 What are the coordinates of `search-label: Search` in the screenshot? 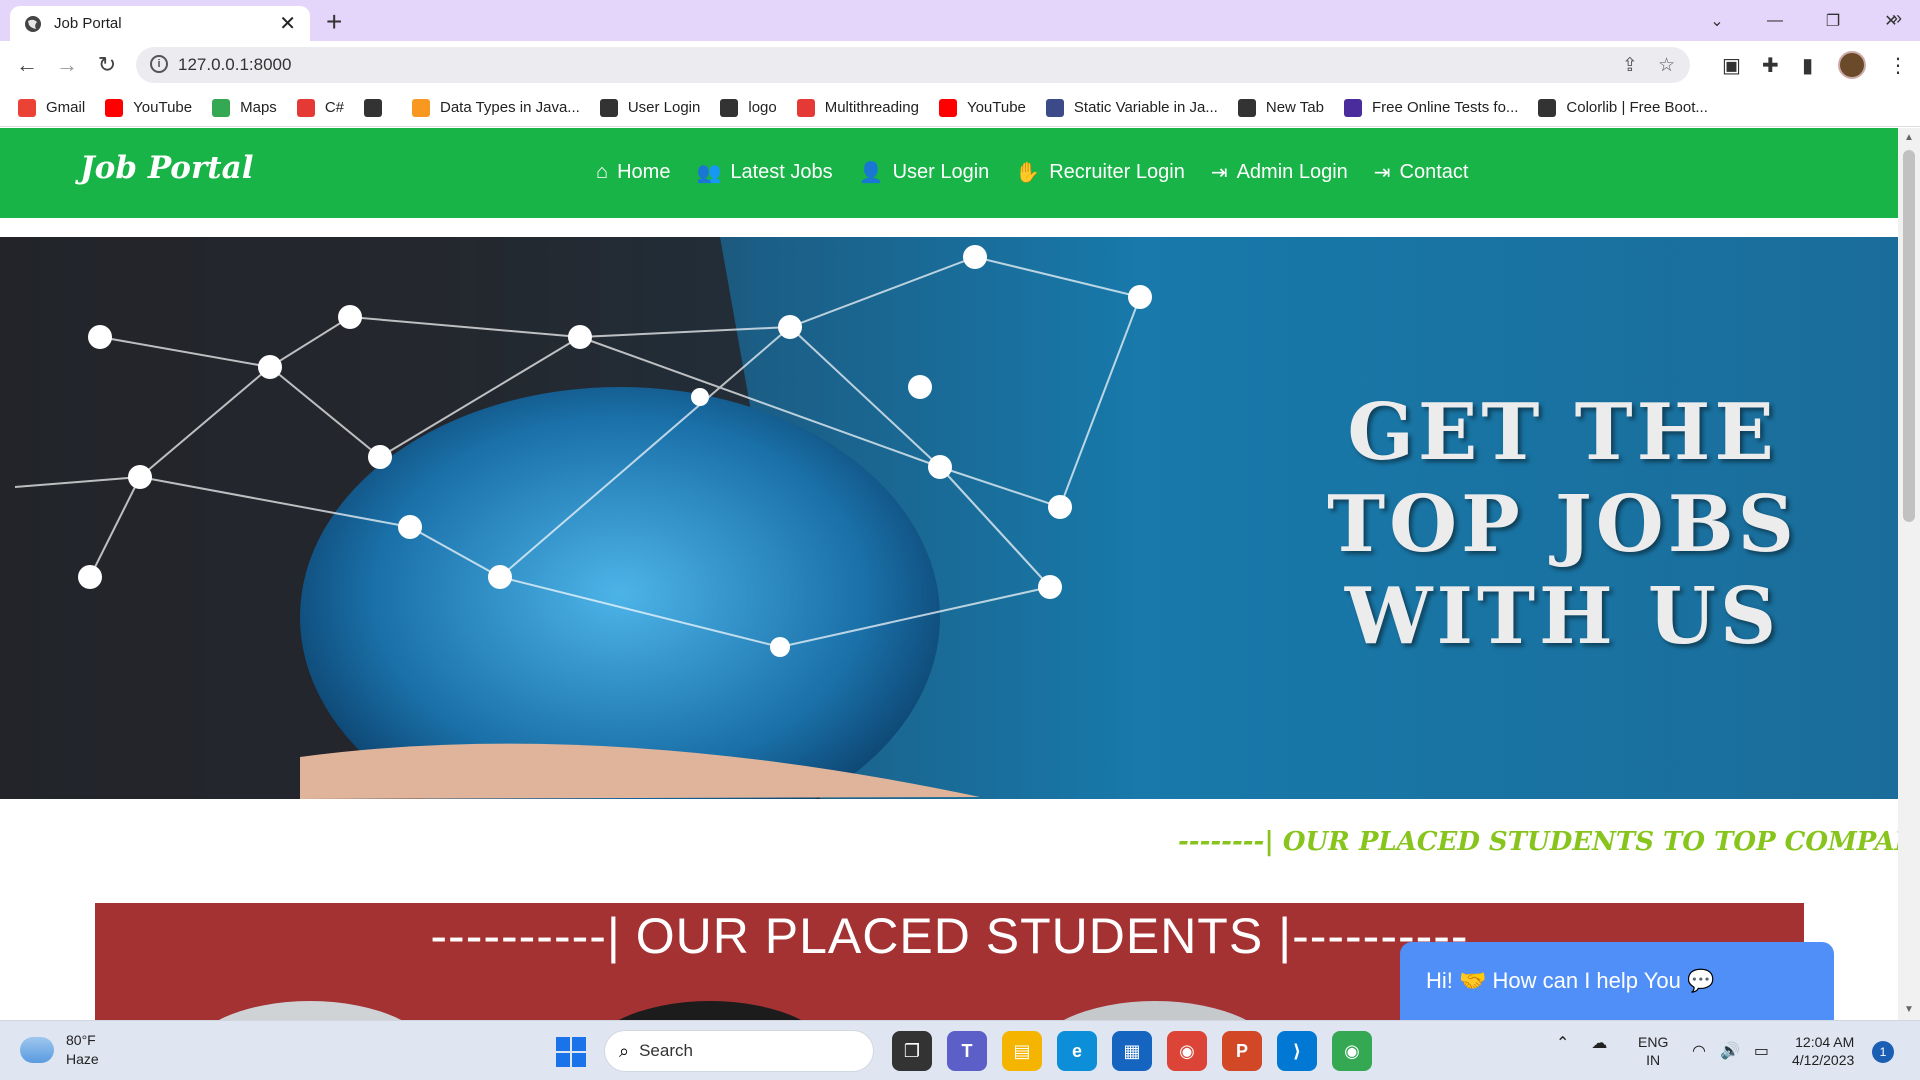 It's located at (666, 1050).